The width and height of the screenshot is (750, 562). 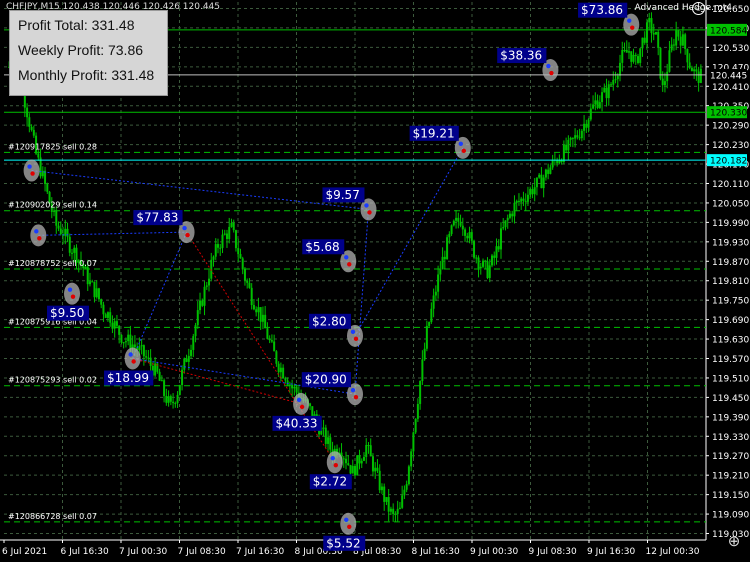 I want to click on x-tick-label: 7 Jul 08:30, so click(x=202, y=552).